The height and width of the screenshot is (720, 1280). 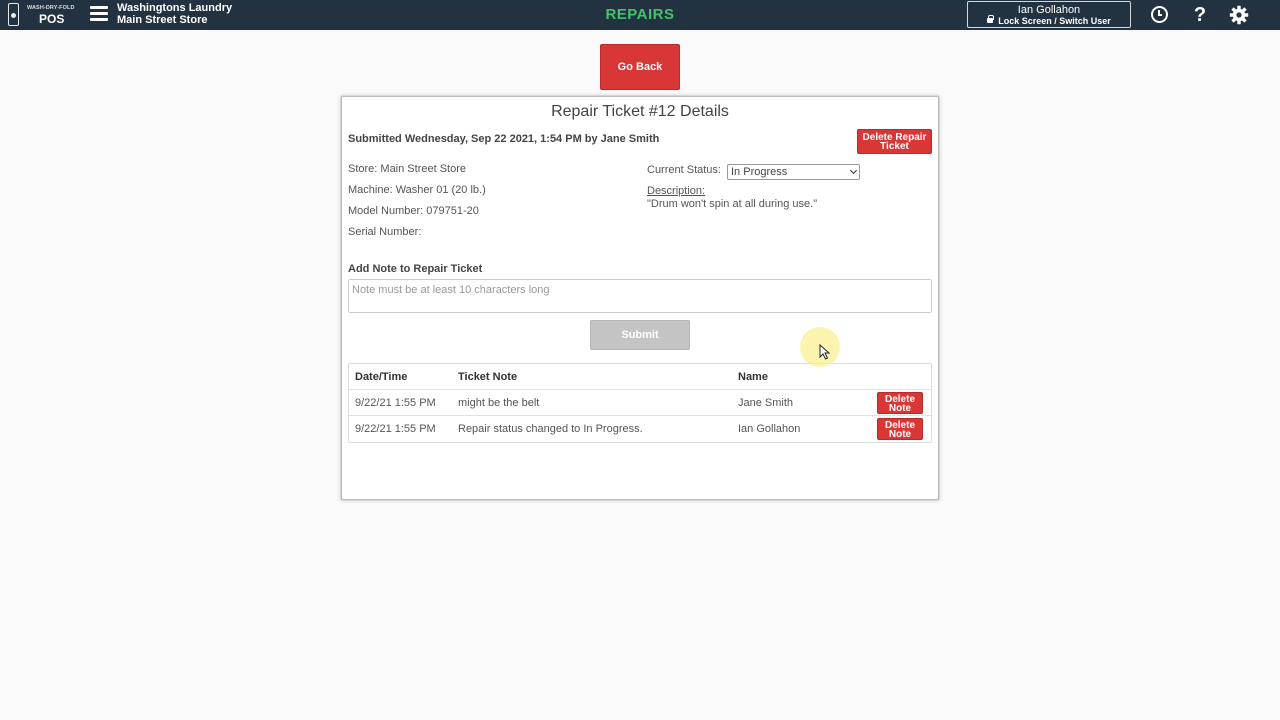 What do you see at coordinates (488, 377) in the screenshot?
I see `column-header-note: Ticket Note` at bounding box center [488, 377].